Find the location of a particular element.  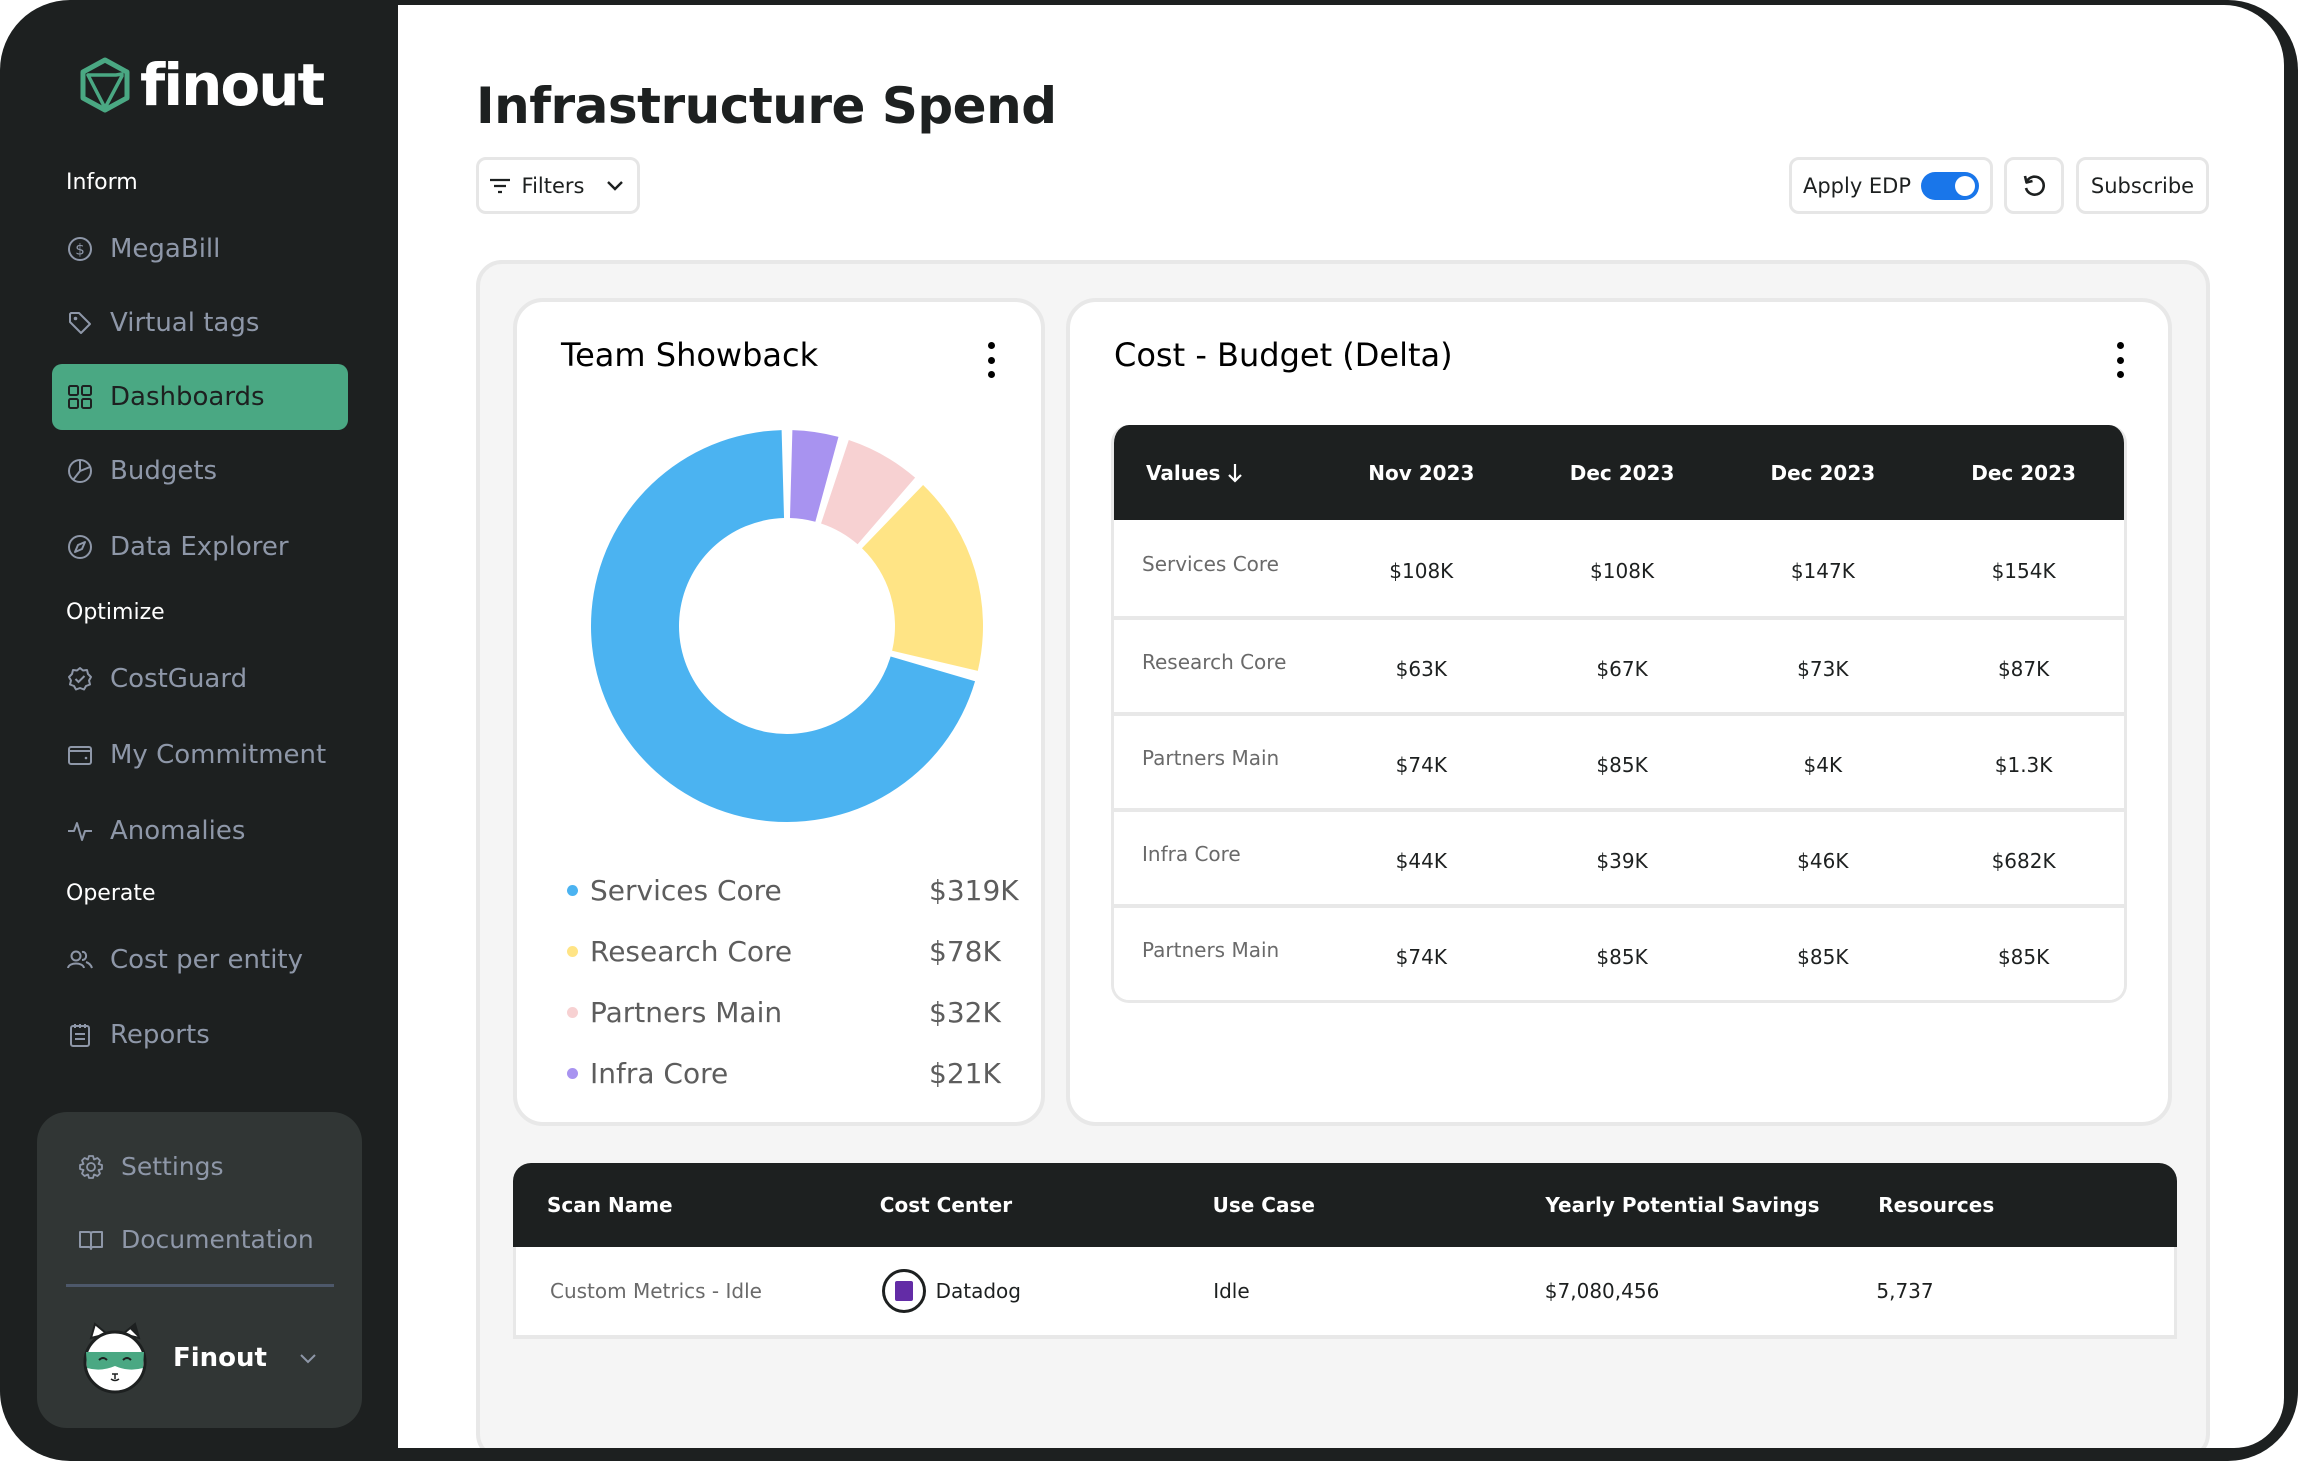

apply-edp-label: Apply EDP is located at coordinates (1857, 185).